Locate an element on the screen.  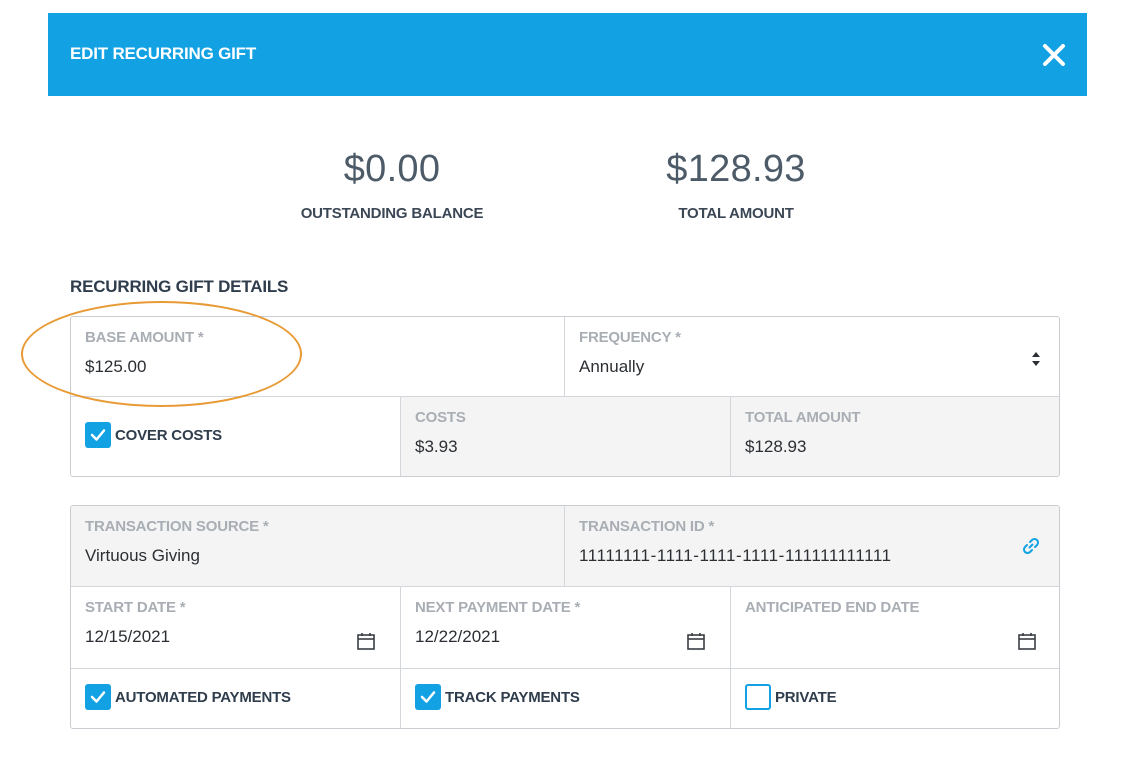
start-date-field: START DATE * 12/15/2021 is located at coordinates (236, 628).